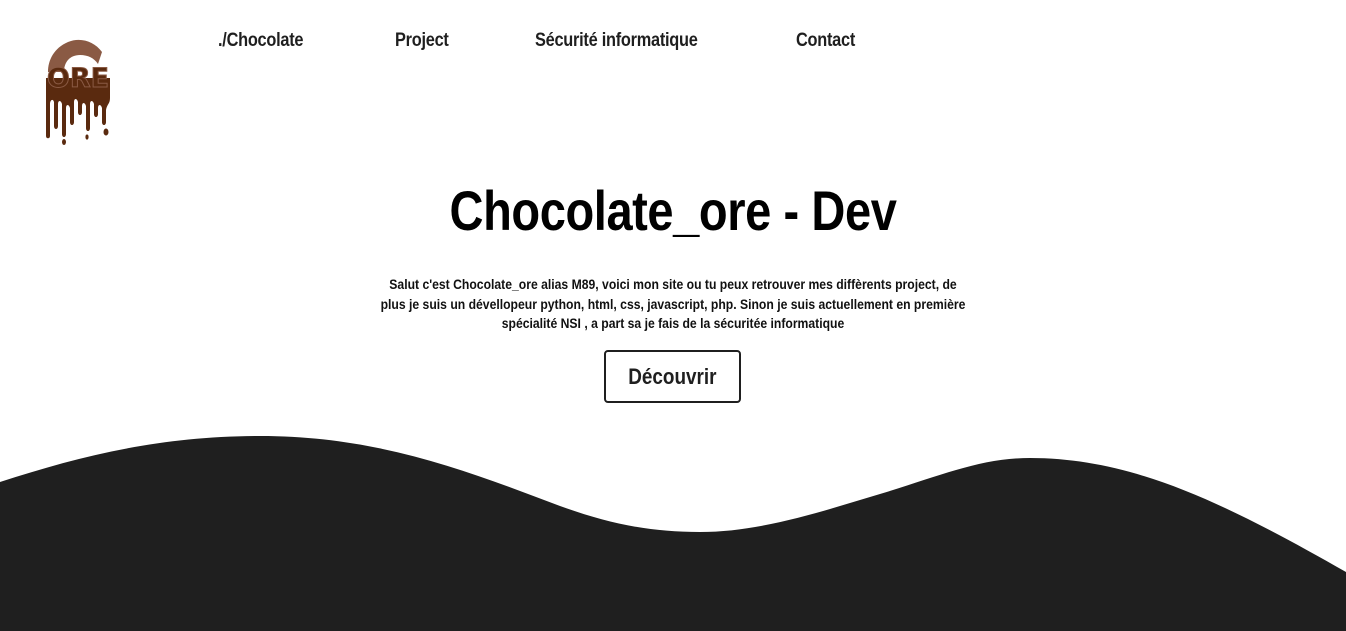 This screenshot has height=631, width=1346. I want to click on page-title-text: Chocolate_ore - Dev, so click(673, 210).